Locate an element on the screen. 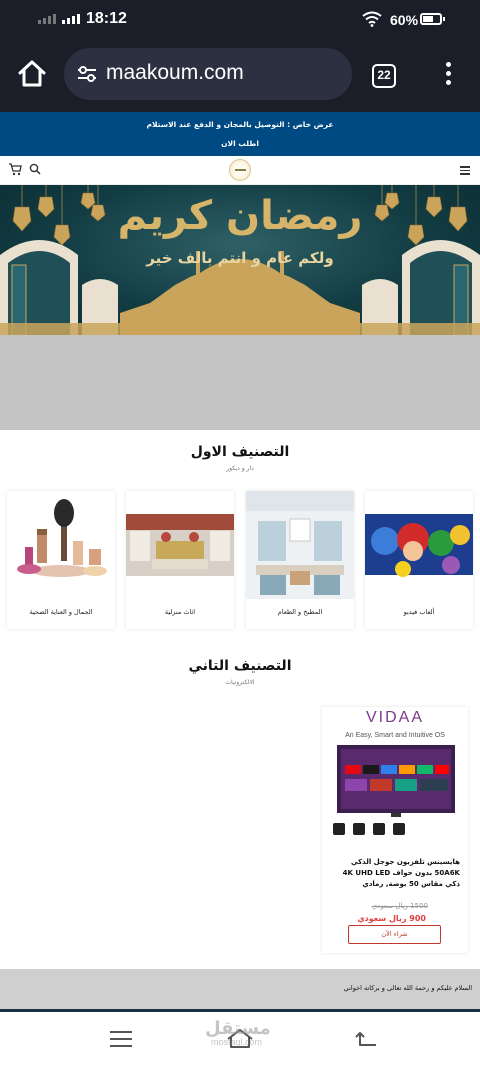 The width and height of the screenshot is (480, 1067). sim2-signal-icon is located at coordinates (71, 19).